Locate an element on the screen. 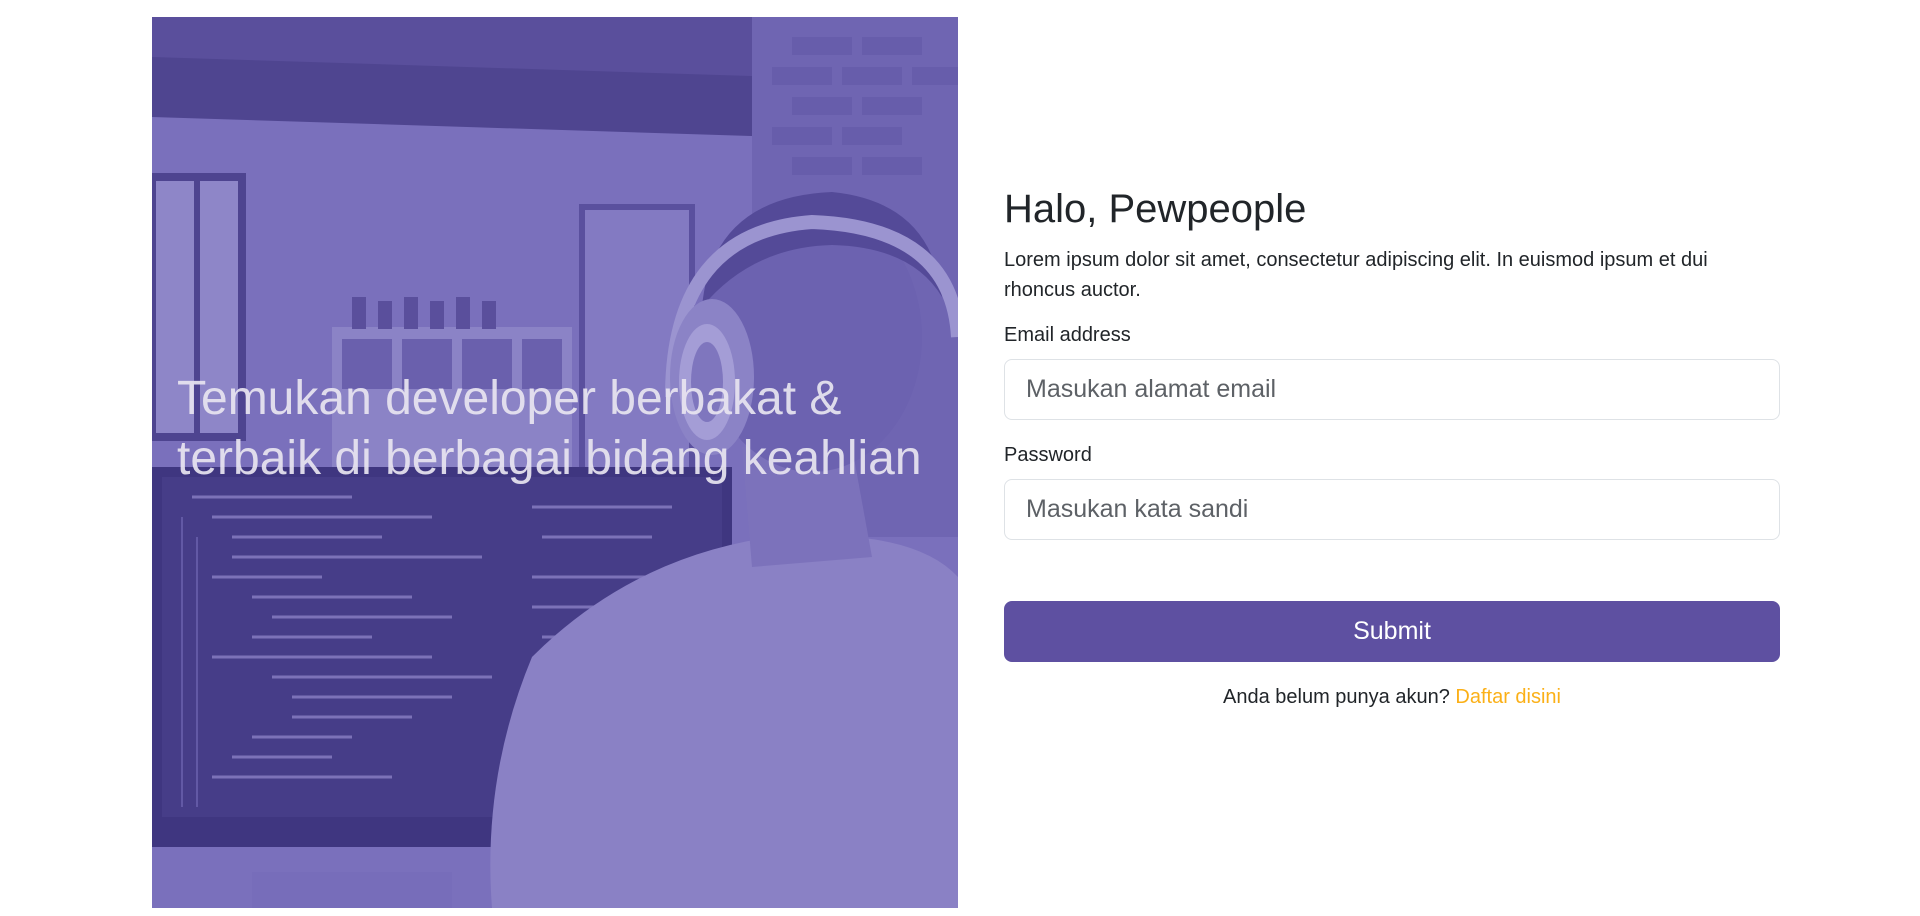  submit-button: Submit is located at coordinates (1392, 631).